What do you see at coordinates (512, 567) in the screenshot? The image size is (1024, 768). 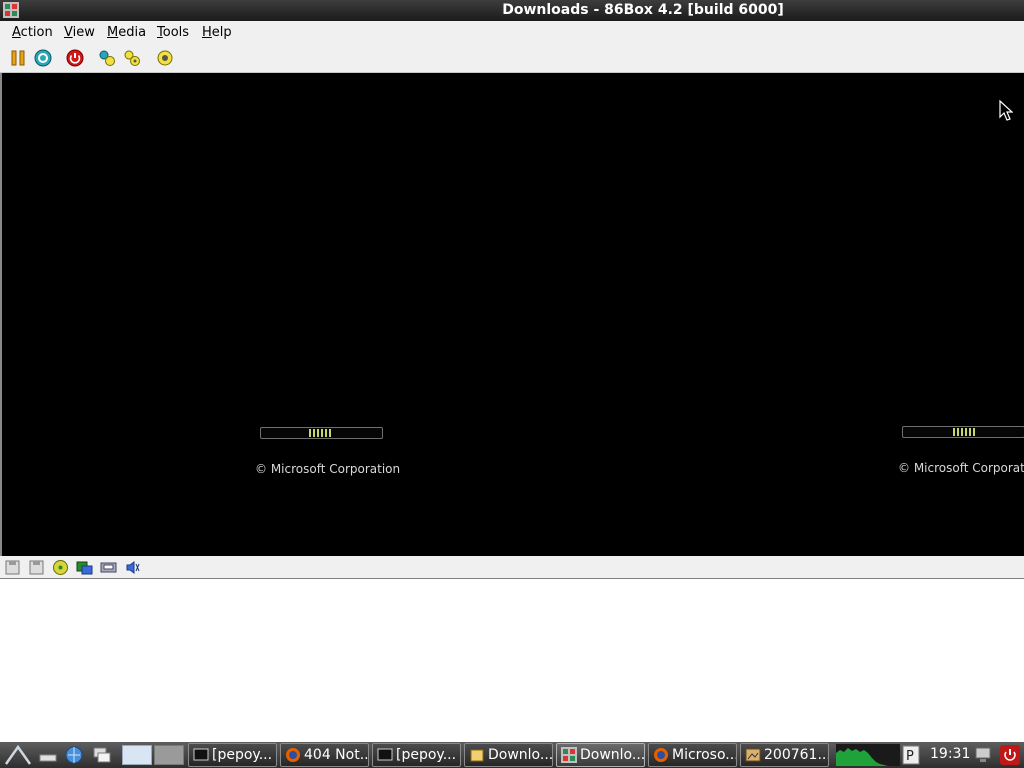 I see `status-bar` at bounding box center [512, 567].